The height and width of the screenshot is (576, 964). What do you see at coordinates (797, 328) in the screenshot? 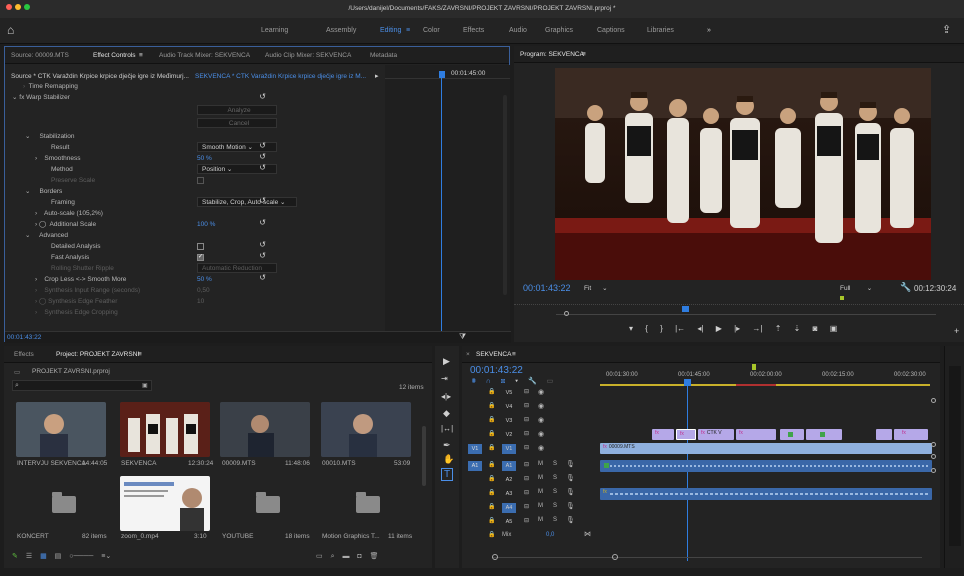
I see `extract-icon: ⇣` at bounding box center [797, 328].